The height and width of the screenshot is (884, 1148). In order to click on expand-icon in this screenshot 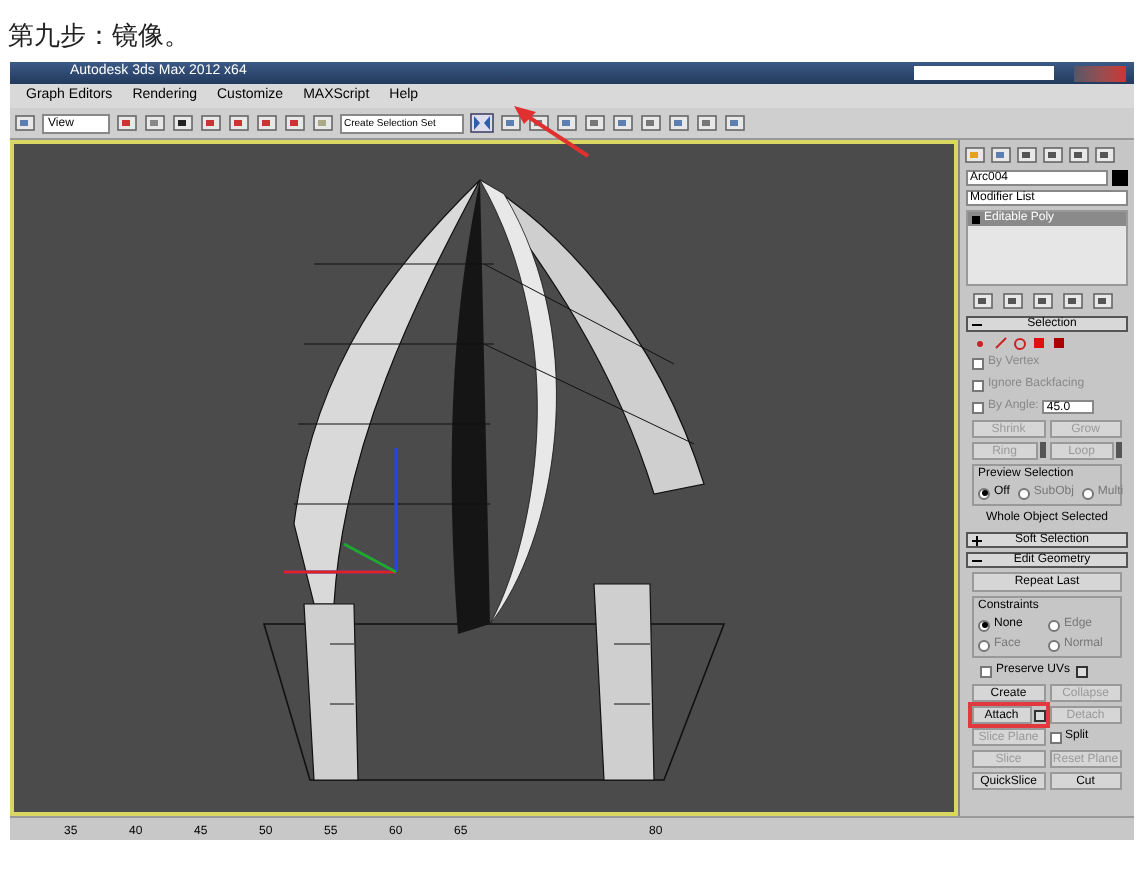, I will do `click(977, 540)`.